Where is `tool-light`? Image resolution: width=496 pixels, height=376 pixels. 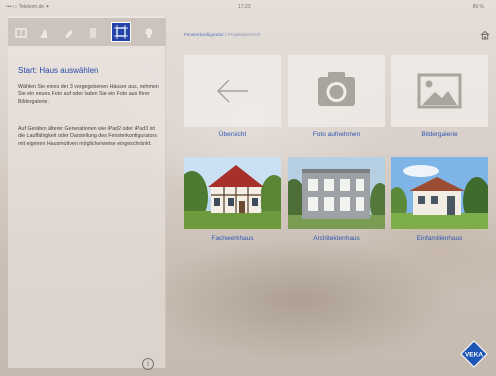
tool-light is located at coordinates (149, 33).